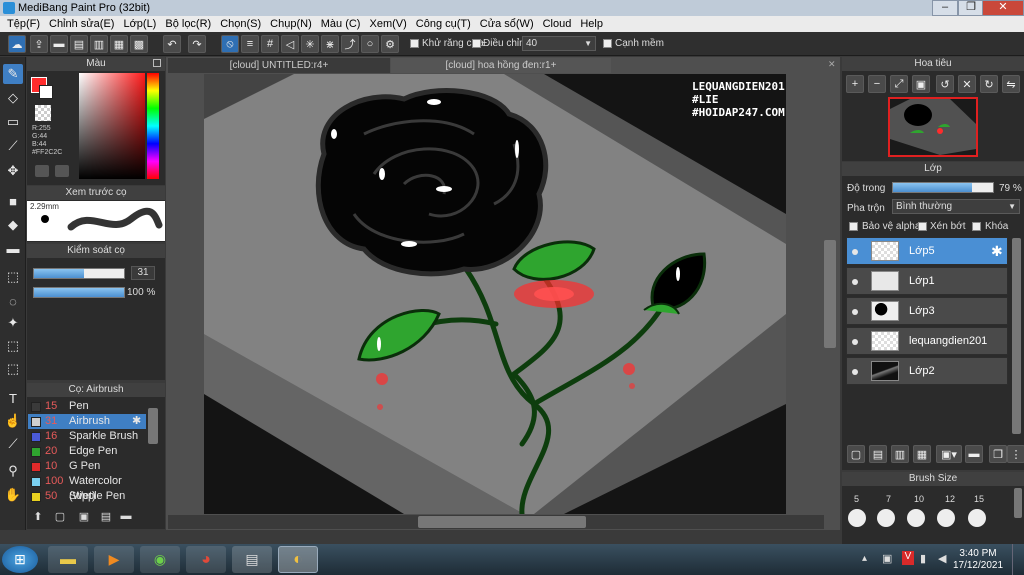 The image size is (1024, 575). What do you see at coordinates (864, 558) in the screenshot?
I see `tray-chevron-icon: ▴` at bounding box center [864, 558].